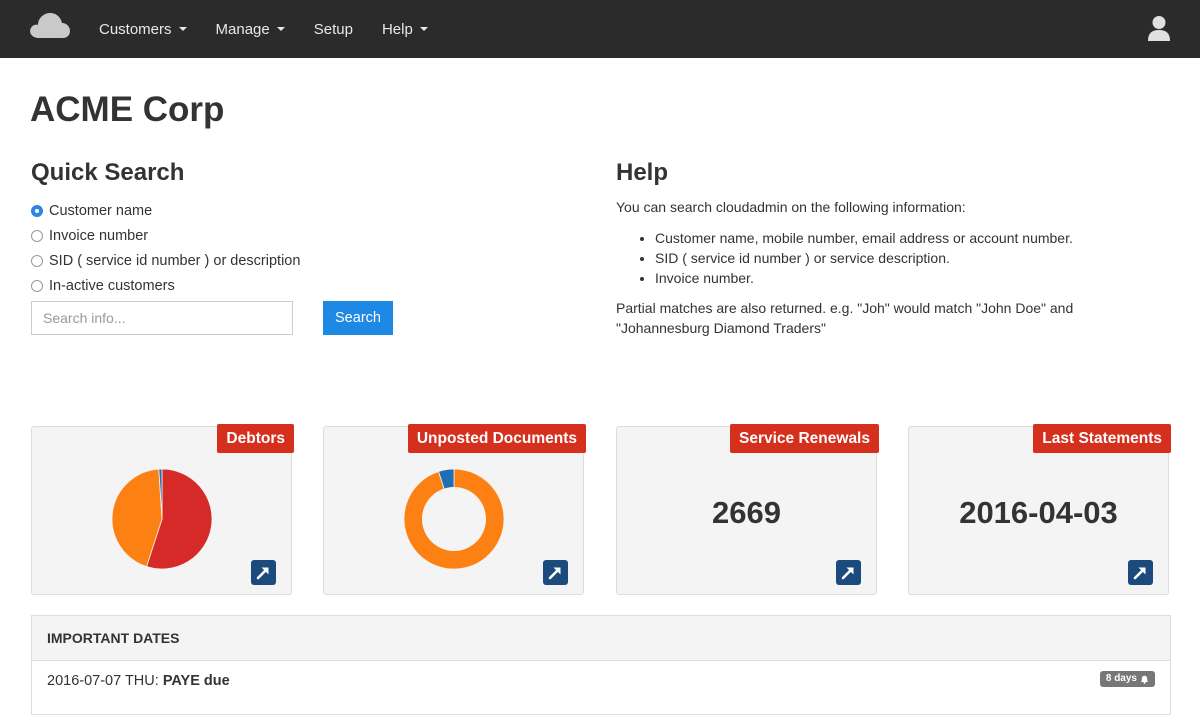  I want to click on search-input, so click(162, 318).